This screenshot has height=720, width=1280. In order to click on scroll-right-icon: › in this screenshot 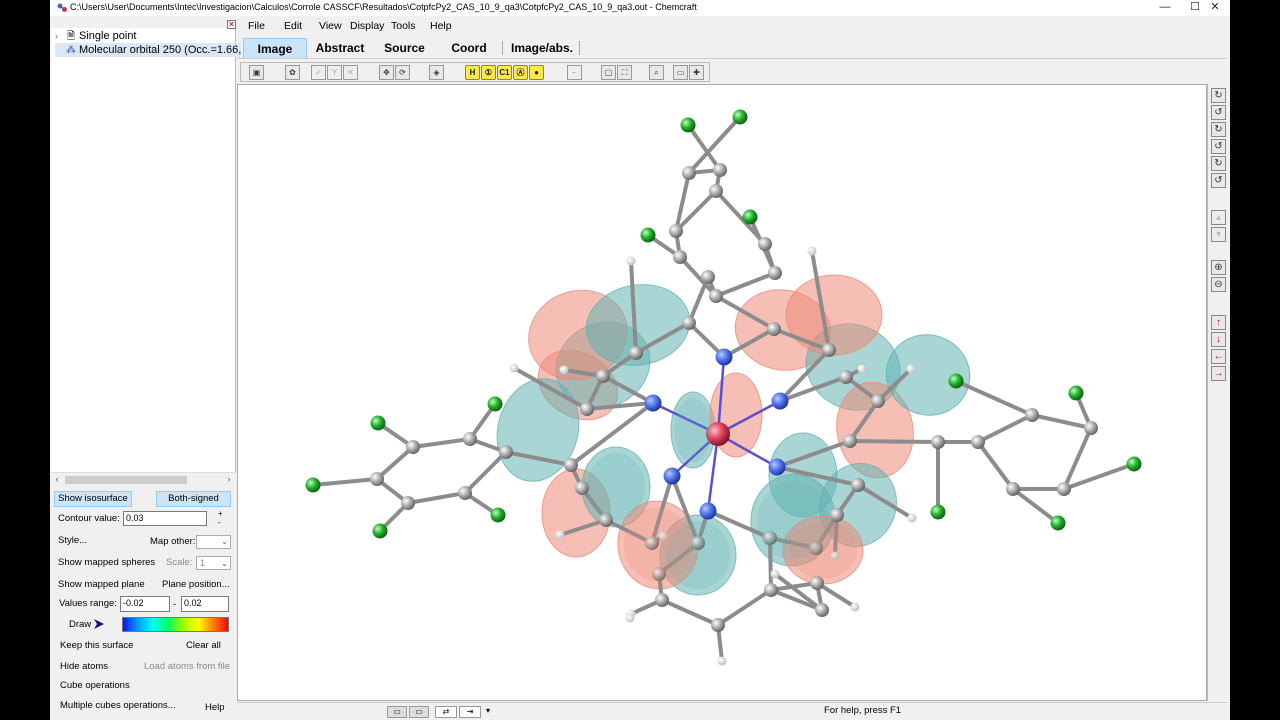, I will do `click(229, 480)`.